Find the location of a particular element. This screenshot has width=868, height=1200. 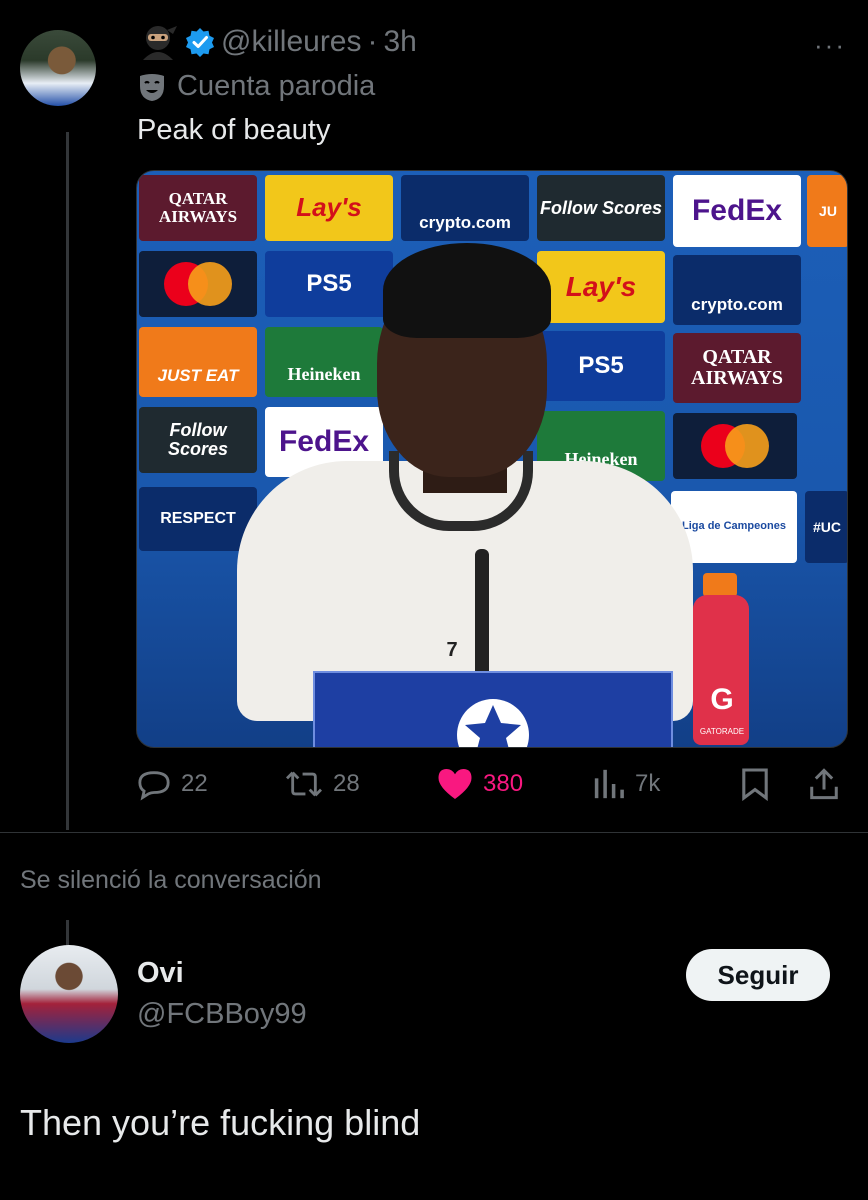

thread-line is located at coordinates (67, 481).